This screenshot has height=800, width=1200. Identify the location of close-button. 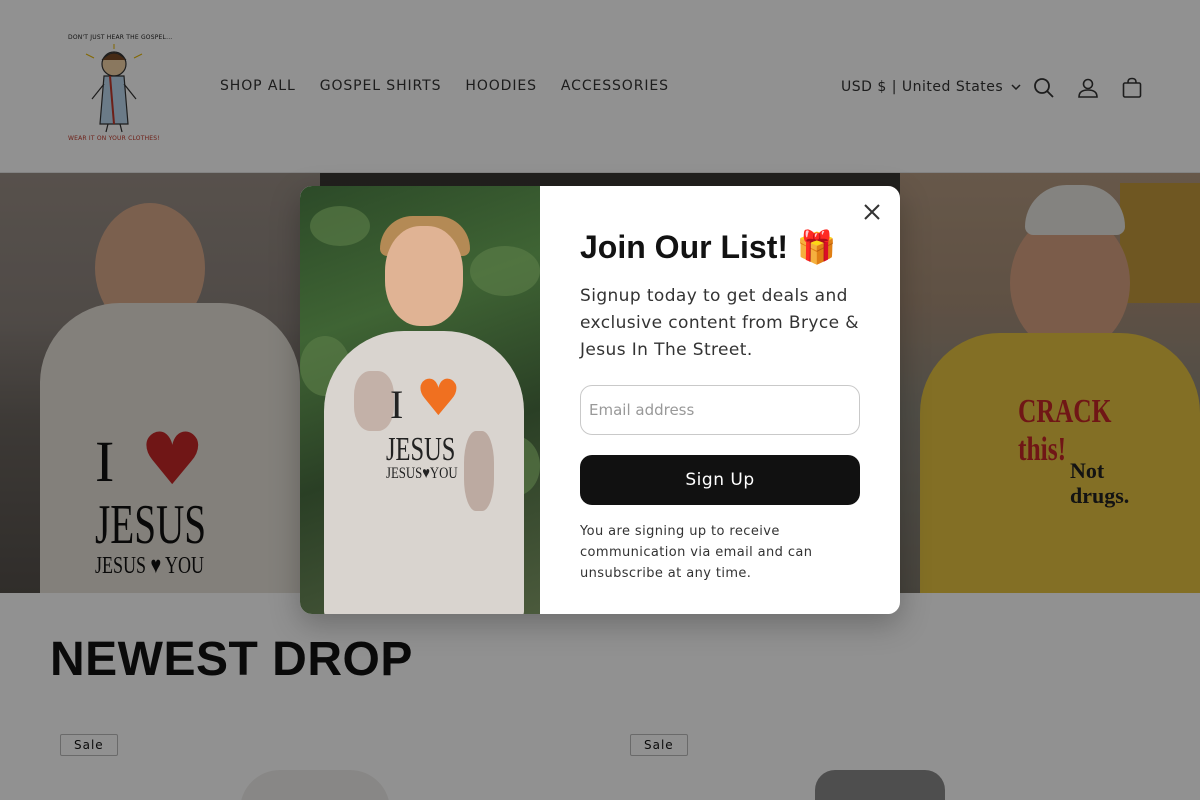
(872, 212).